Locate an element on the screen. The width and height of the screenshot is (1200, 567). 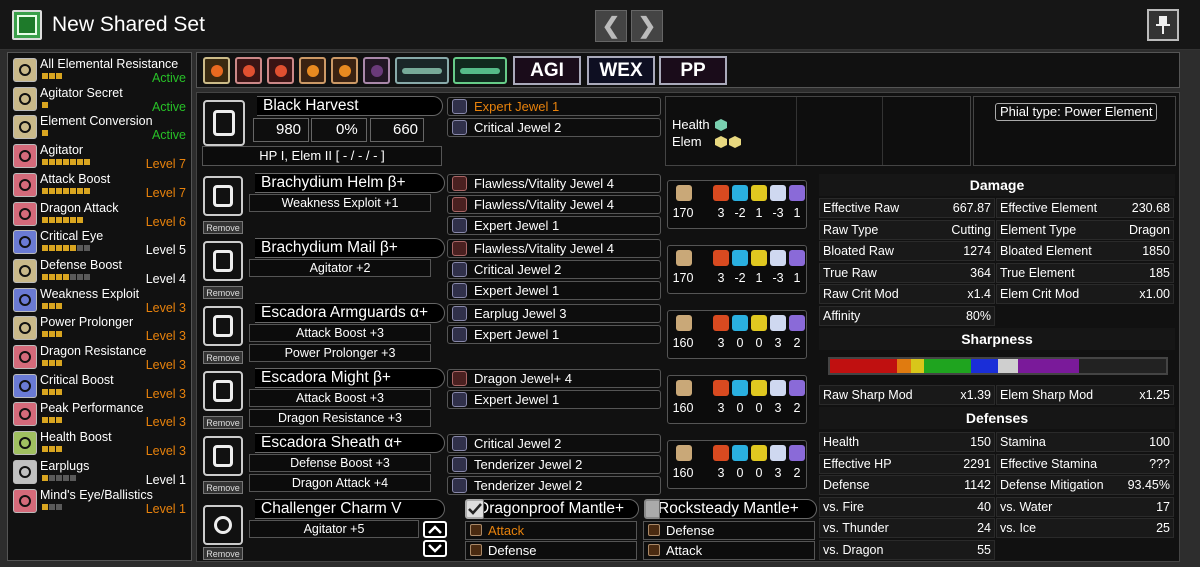
skill-row: Weakness Exploit Level 3 is located at coordinates (100, 300).